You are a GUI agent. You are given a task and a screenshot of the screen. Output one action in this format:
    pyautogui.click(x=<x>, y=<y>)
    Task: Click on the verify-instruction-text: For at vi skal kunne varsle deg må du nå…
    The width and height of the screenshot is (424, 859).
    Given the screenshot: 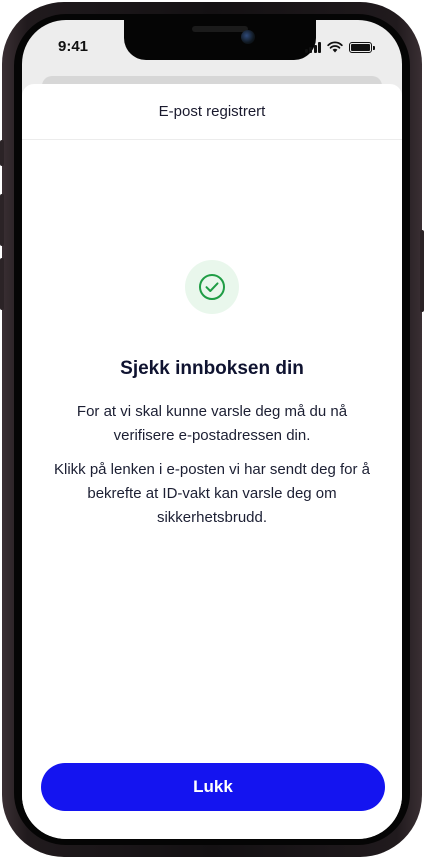 What is the action you would take?
    pyautogui.click(x=212, y=423)
    